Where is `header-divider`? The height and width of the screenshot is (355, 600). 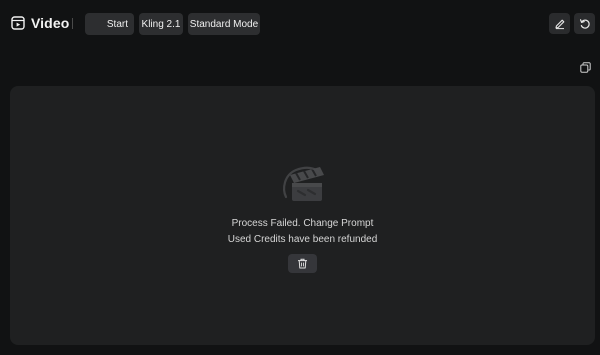 header-divider is located at coordinates (72, 23).